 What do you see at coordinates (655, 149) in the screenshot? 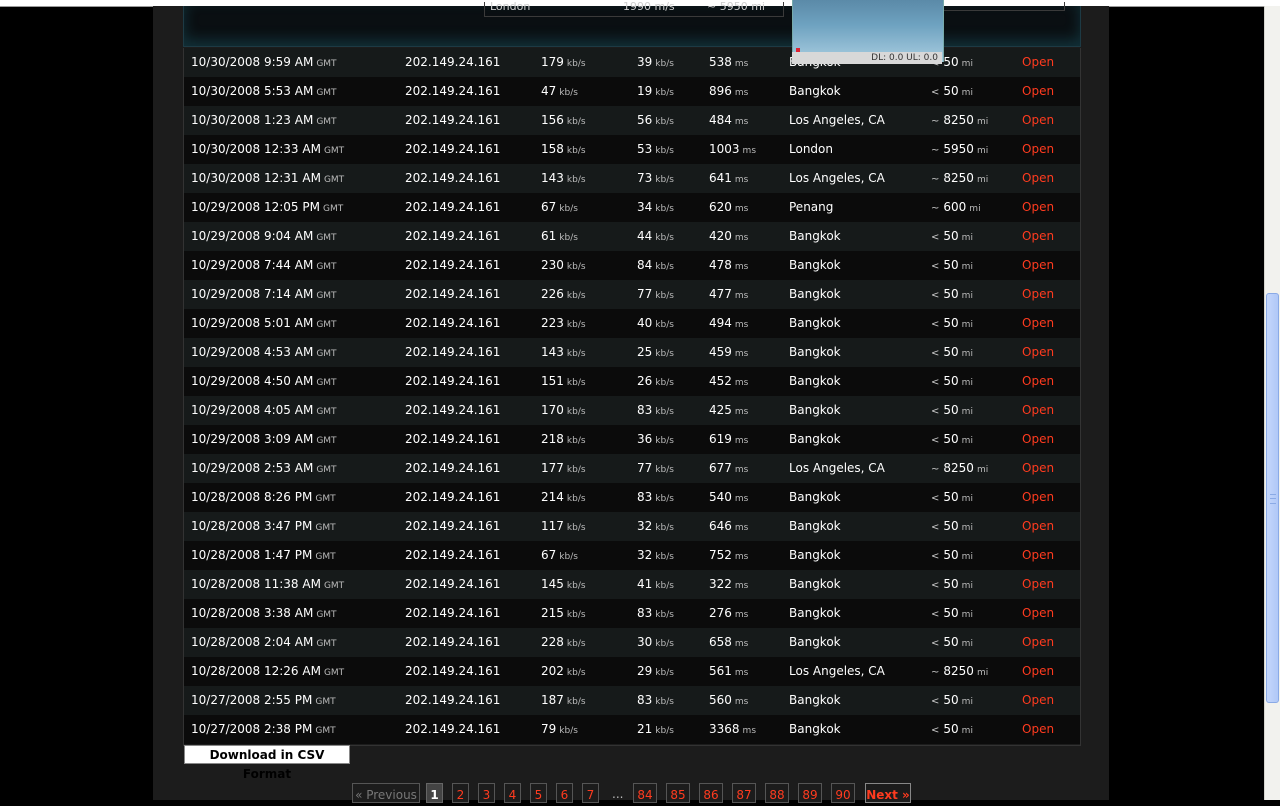
I see `upload-speed: 53 kb/s` at bounding box center [655, 149].